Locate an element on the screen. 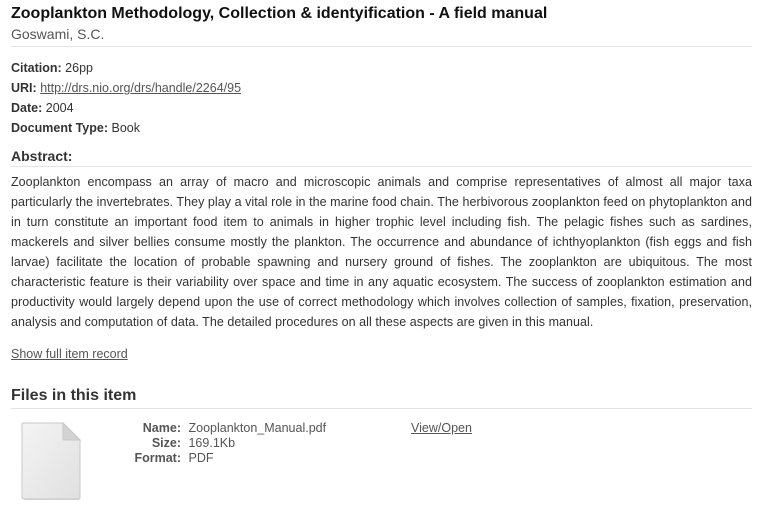  file-name-row: Name: Zooplankton_Manual.pdf is located at coordinates (218, 428).